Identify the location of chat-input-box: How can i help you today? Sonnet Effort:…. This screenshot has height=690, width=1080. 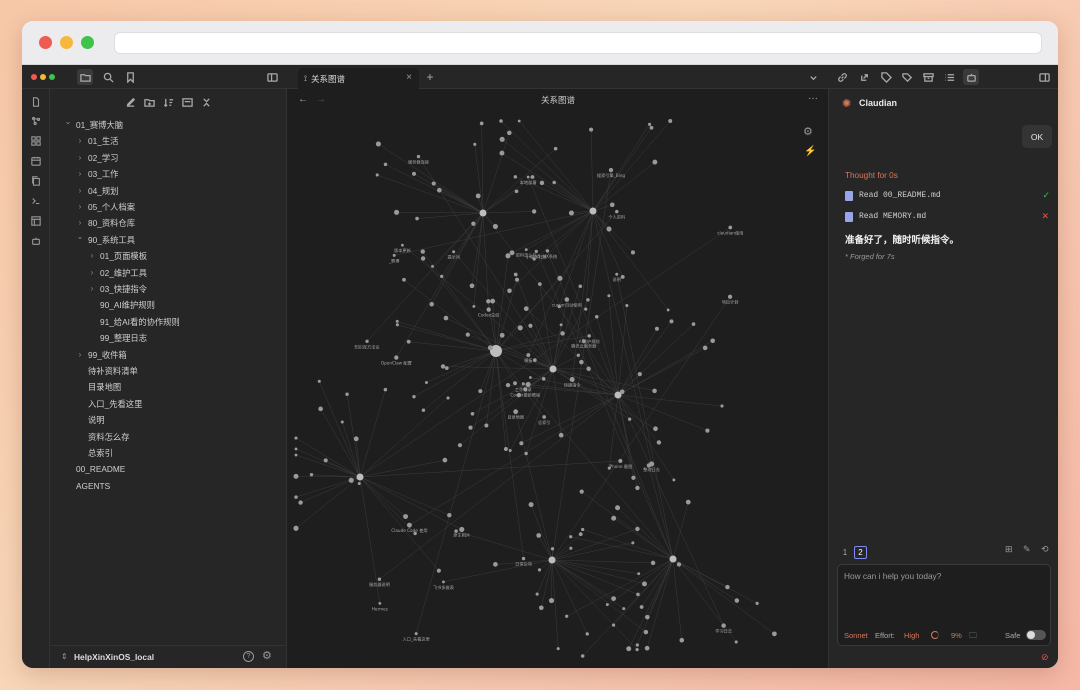
(944, 605).